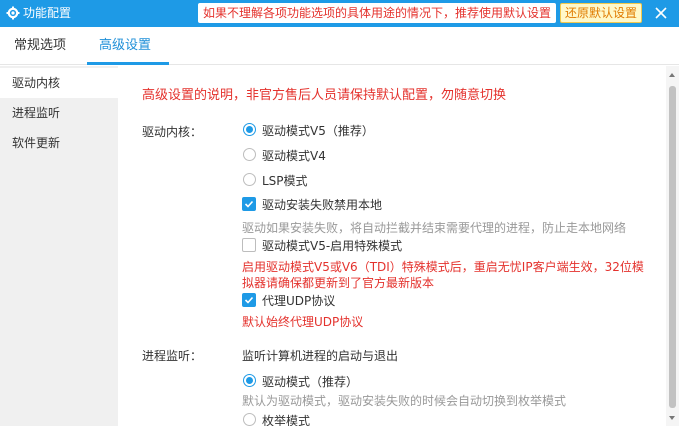 The height and width of the screenshot is (426, 679). I want to click on process-monitor-description: 监听计算机进程的启动与退出, so click(320, 356).